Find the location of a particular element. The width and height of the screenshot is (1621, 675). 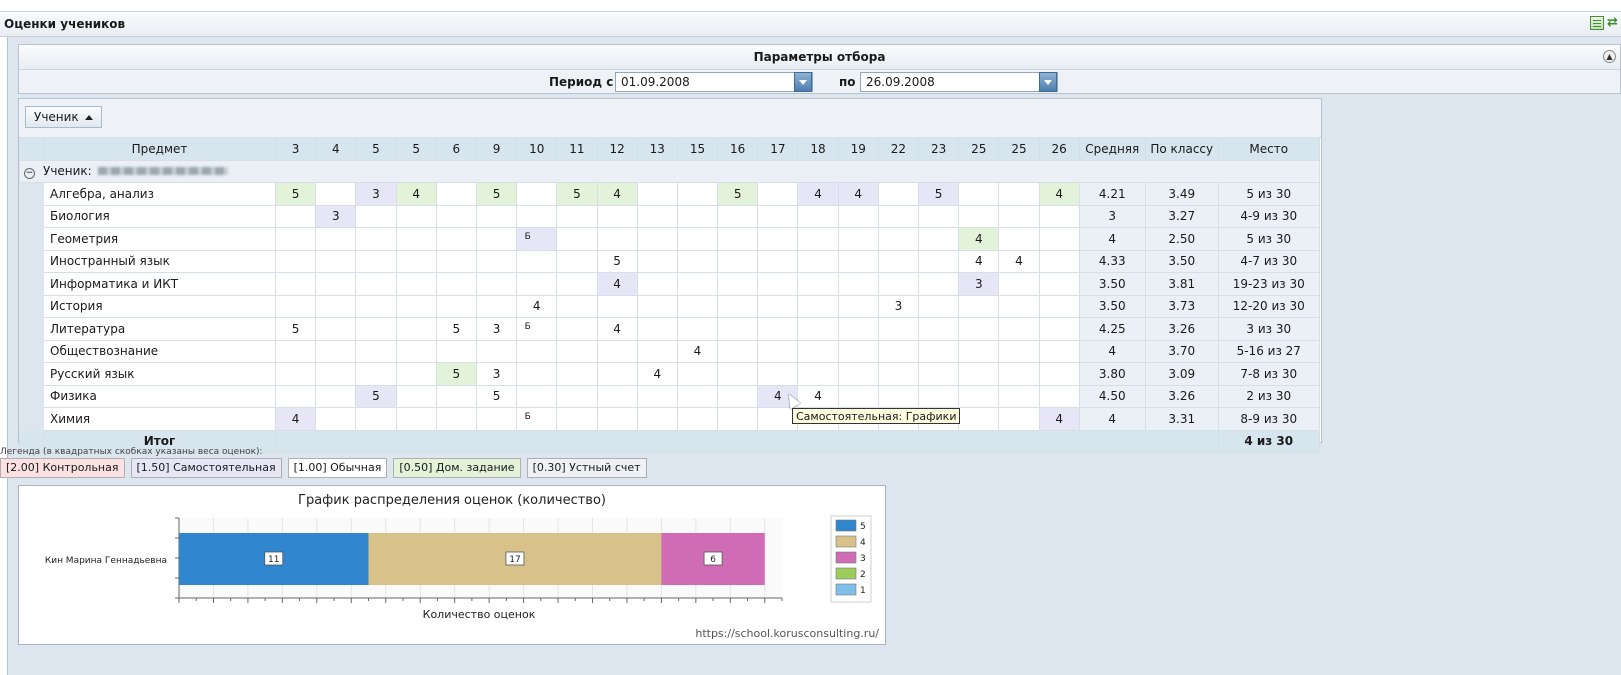

table-row: Биология 3 3 3.27 4-9 из 30 is located at coordinates (669, 216).